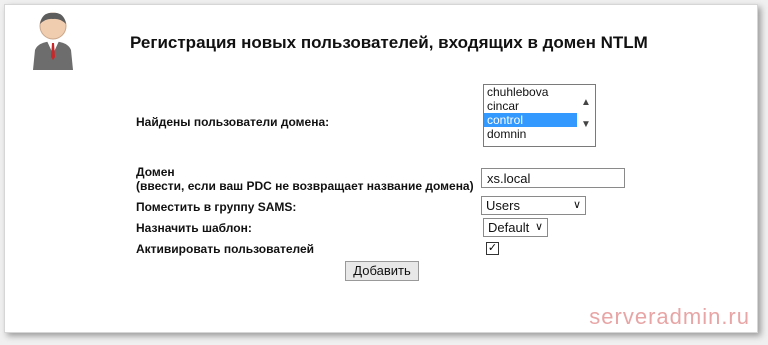 The image size is (768, 345). I want to click on users-listbox: chuhlebova cincar control domnin ▲ ▼, so click(539, 115).